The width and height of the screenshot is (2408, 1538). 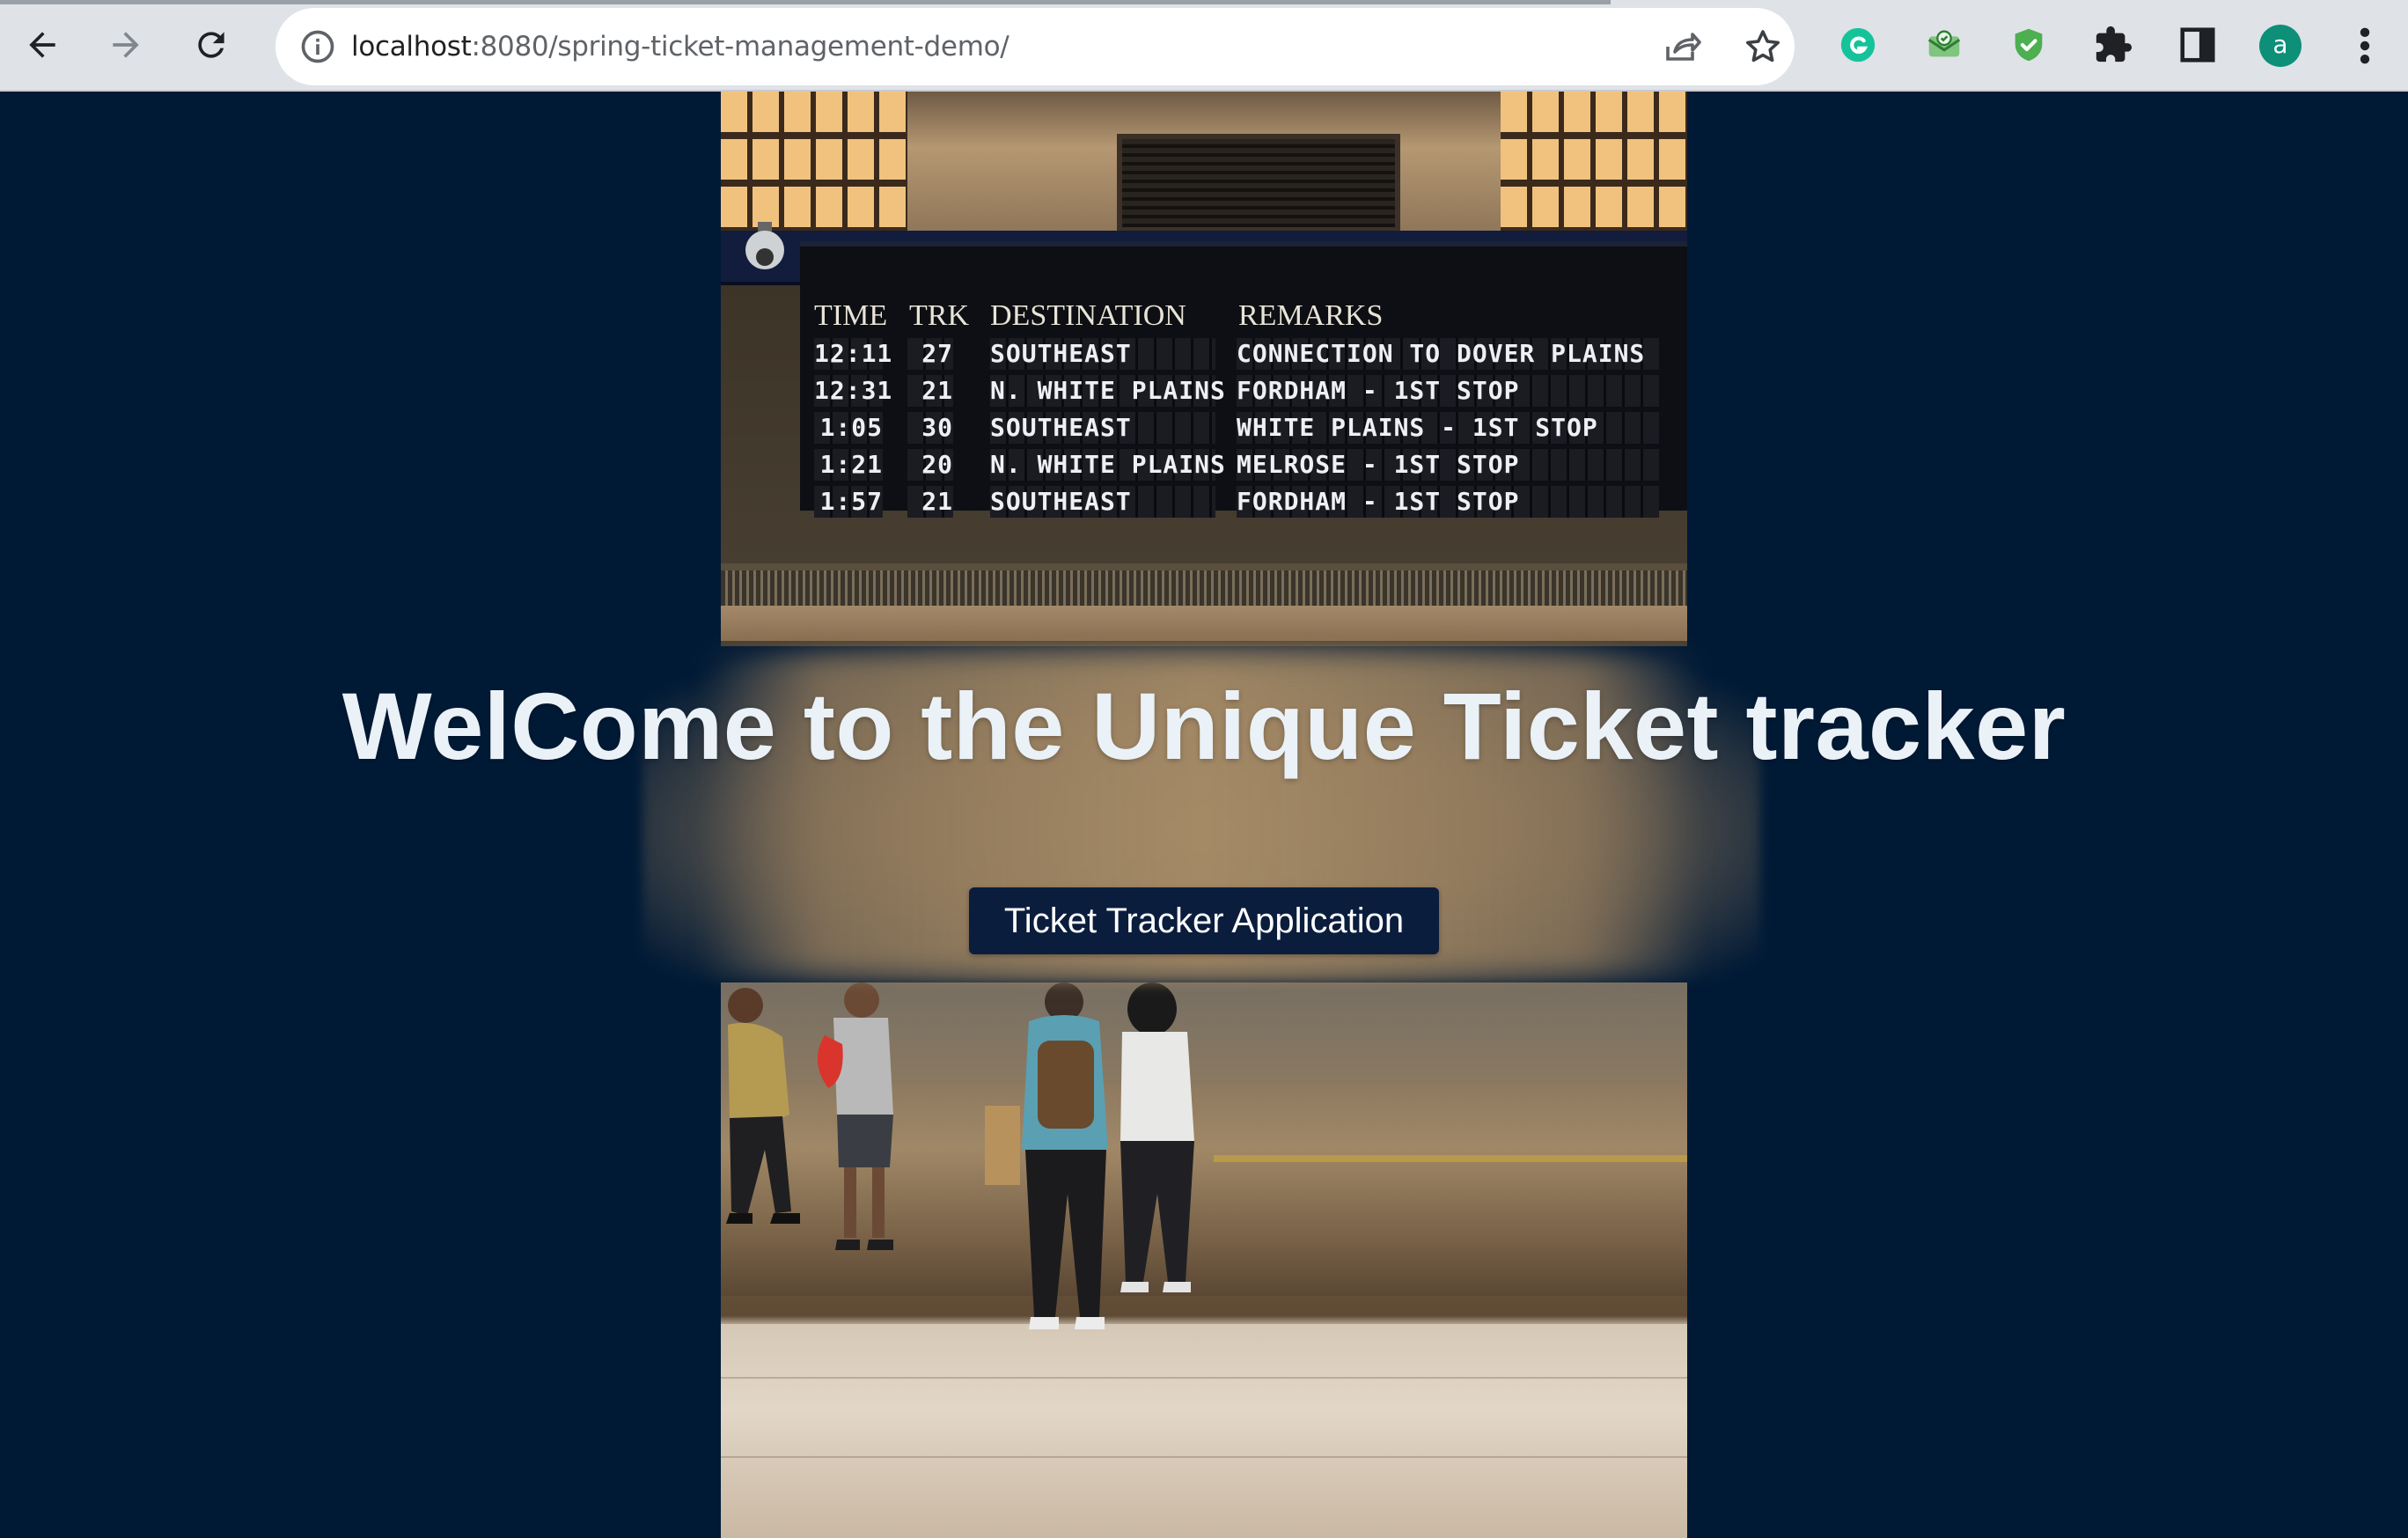 What do you see at coordinates (1046, 1155) in the screenshot?
I see `woman-with-backpack` at bounding box center [1046, 1155].